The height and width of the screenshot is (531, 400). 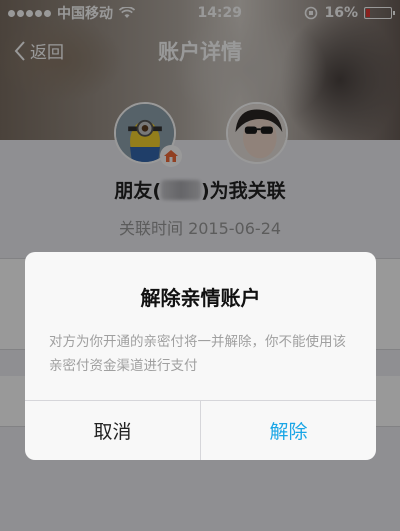 I want to click on dialog-button-bar: 取消 解除, so click(x=200, y=430).